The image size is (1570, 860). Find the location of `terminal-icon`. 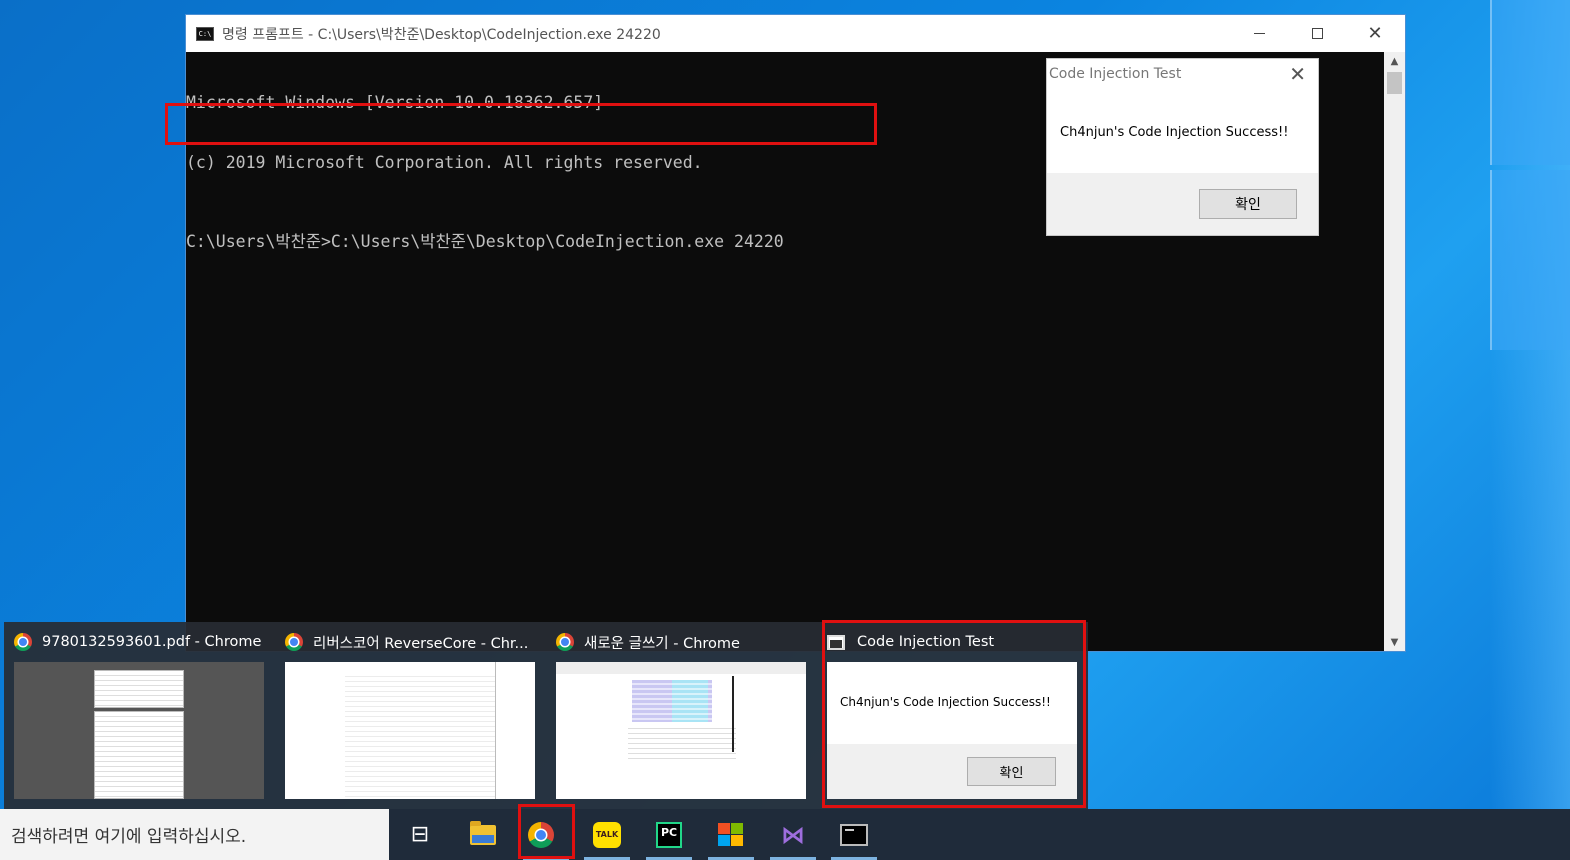

terminal-icon is located at coordinates (854, 834).